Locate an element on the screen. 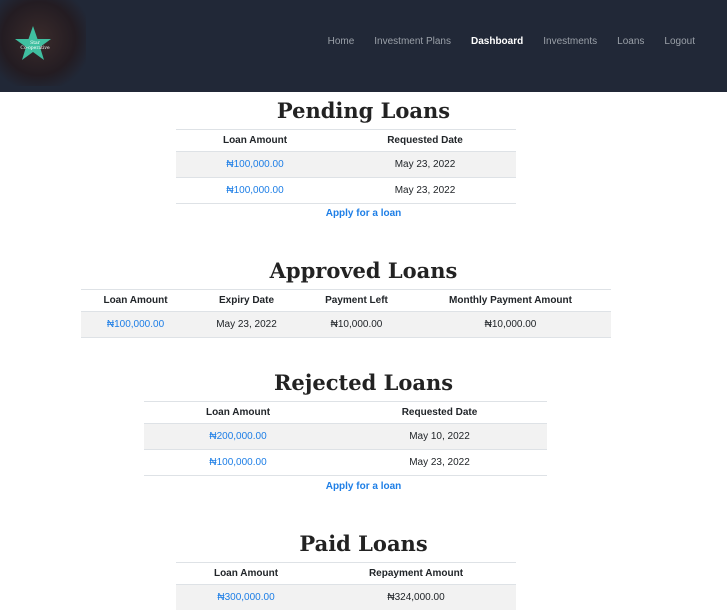 This screenshot has height=610, width=727. brand-logo: Star Co-operative is located at coordinates (43, 43).